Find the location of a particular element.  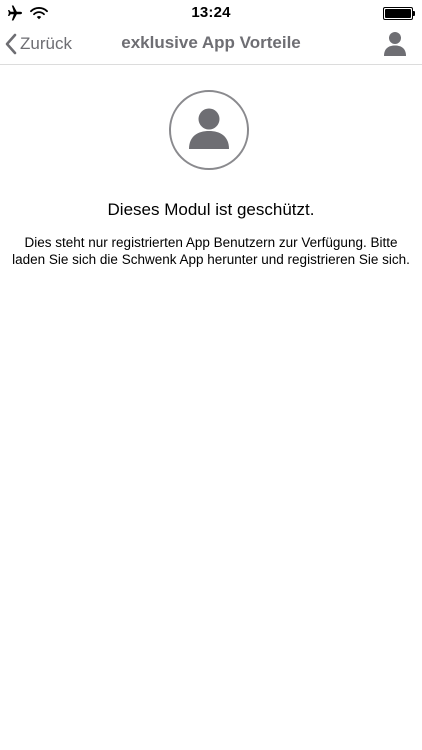

avatar is located at coordinates (209, 130).